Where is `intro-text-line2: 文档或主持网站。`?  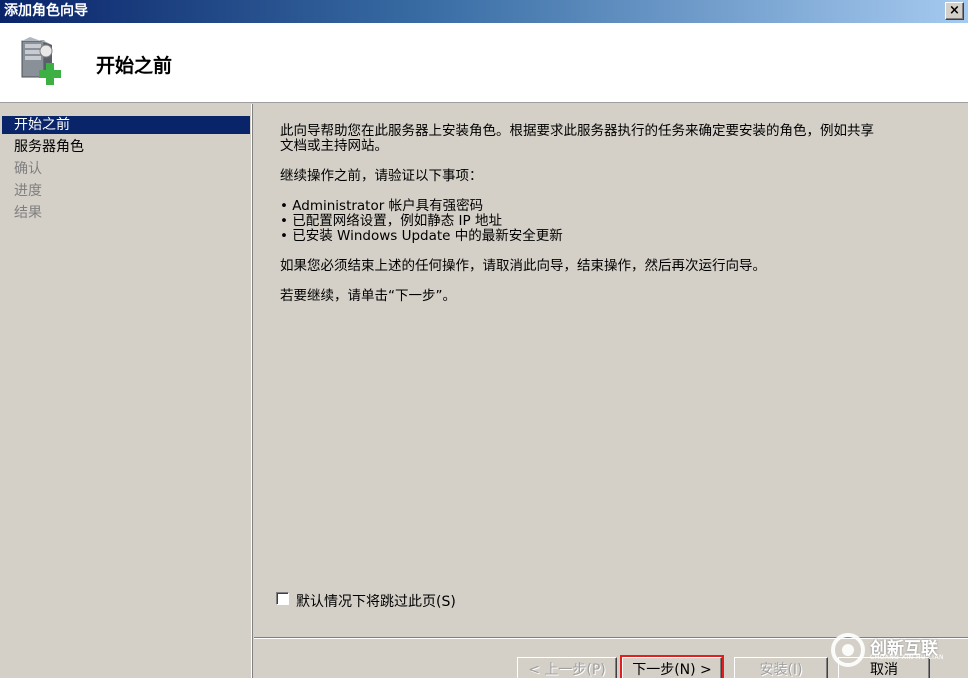 intro-text-line2: 文档或主持网站。 is located at coordinates (334, 146).